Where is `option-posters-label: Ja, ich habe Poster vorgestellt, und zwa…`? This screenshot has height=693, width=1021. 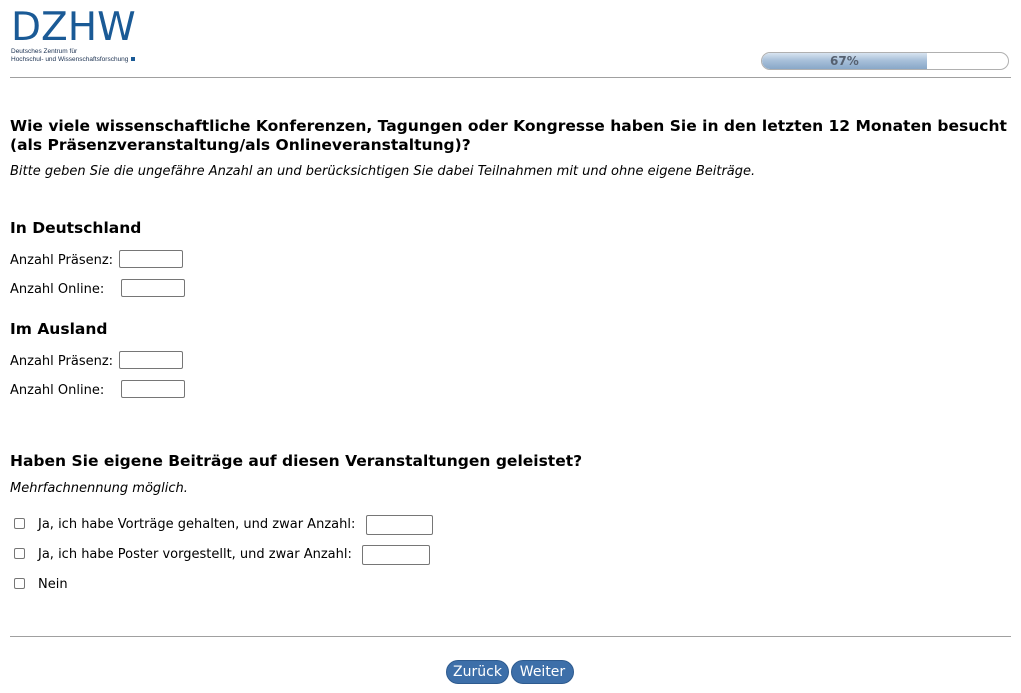
option-posters-label: Ja, ich habe Poster vorgestellt, und zwa… is located at coordinates (195, 554).